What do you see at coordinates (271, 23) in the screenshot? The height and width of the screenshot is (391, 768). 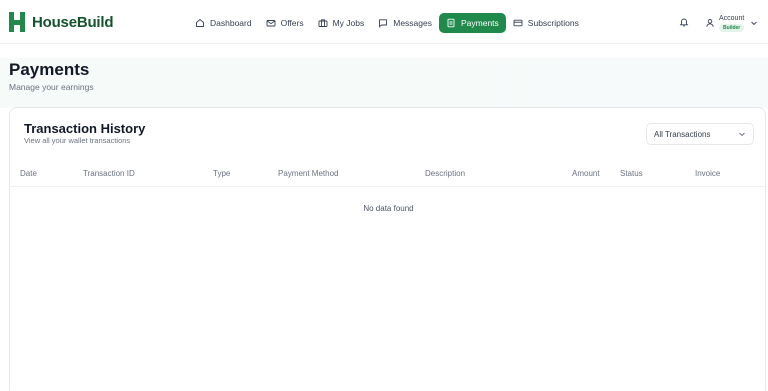 I see `mail-icon` at bounding box center [271, 23].